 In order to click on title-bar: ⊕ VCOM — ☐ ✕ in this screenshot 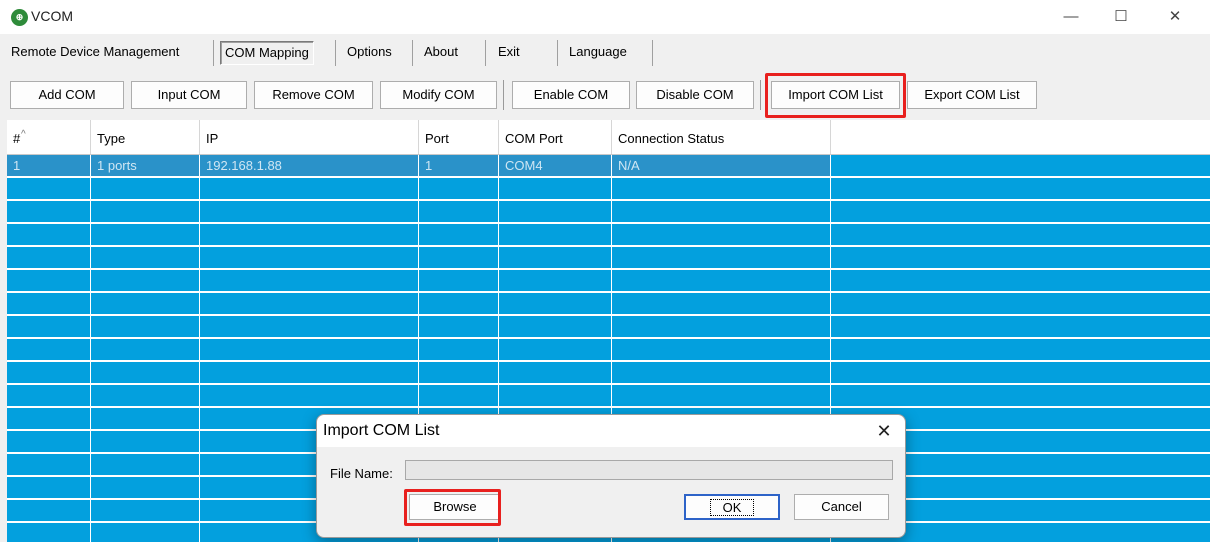, I will do `click(605, 17)`.